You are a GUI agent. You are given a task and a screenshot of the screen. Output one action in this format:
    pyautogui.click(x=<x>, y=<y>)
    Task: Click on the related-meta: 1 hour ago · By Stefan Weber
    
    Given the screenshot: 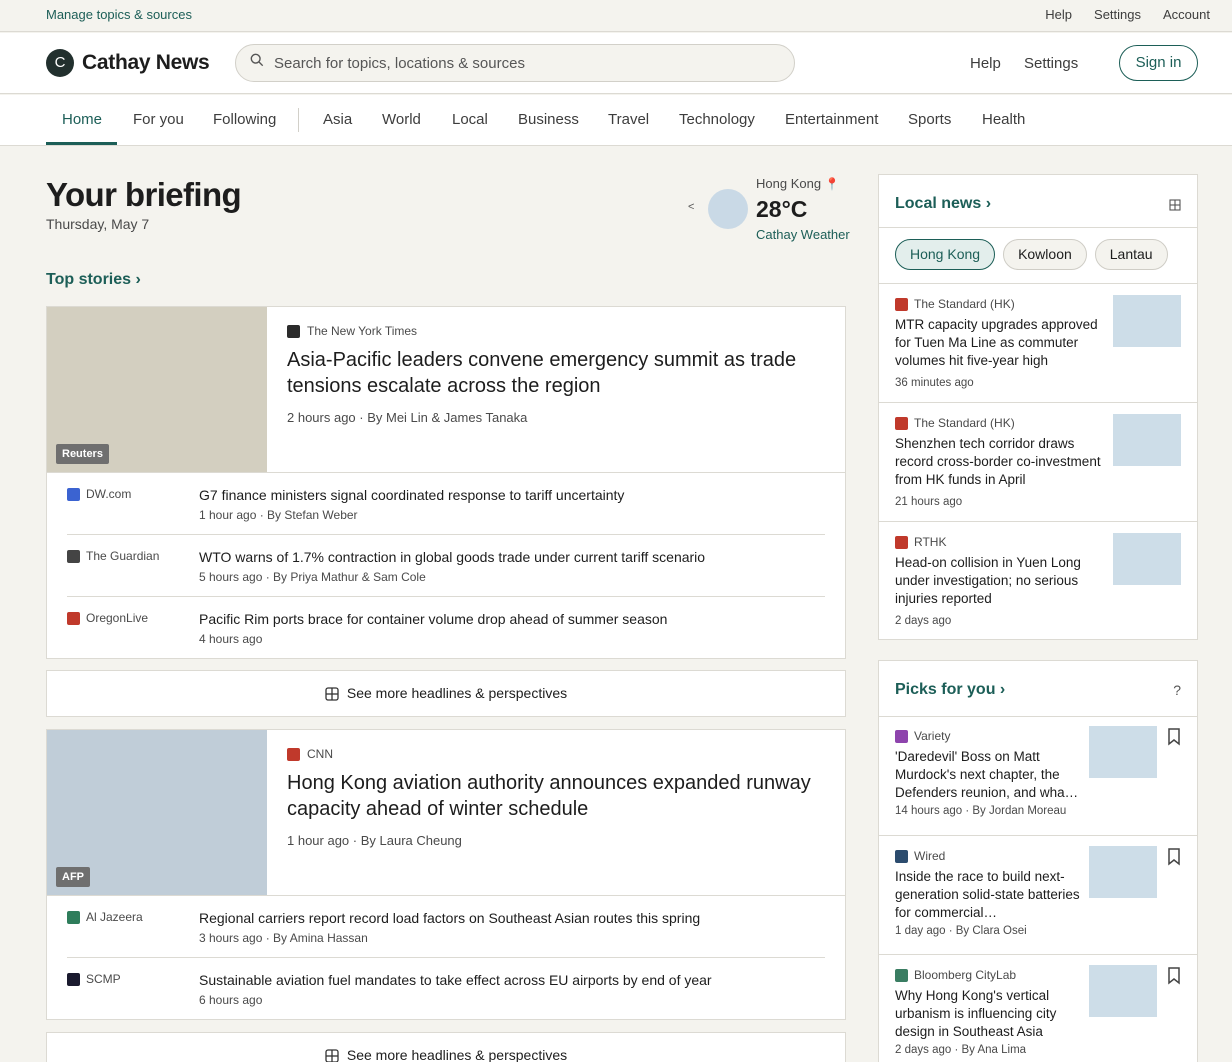 What is the action you would take?
    pyautogui.click(x=278, y=515)
    